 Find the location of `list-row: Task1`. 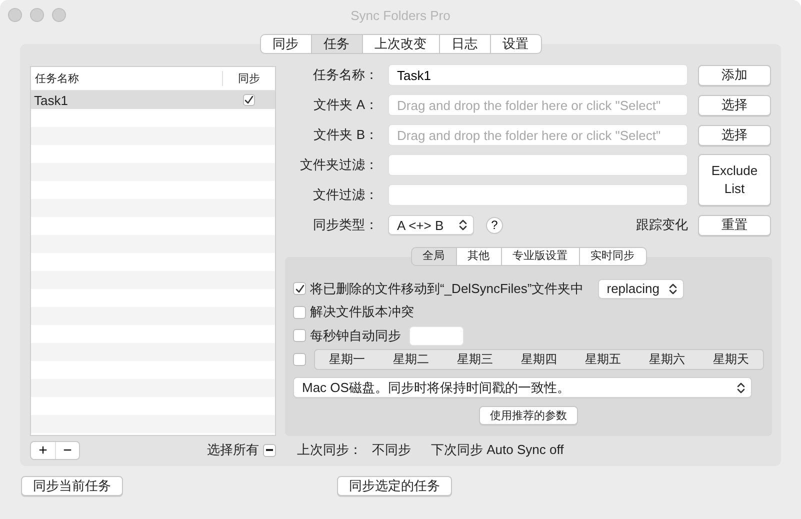

list-row: Task1 is located at coordinates (153, 100).